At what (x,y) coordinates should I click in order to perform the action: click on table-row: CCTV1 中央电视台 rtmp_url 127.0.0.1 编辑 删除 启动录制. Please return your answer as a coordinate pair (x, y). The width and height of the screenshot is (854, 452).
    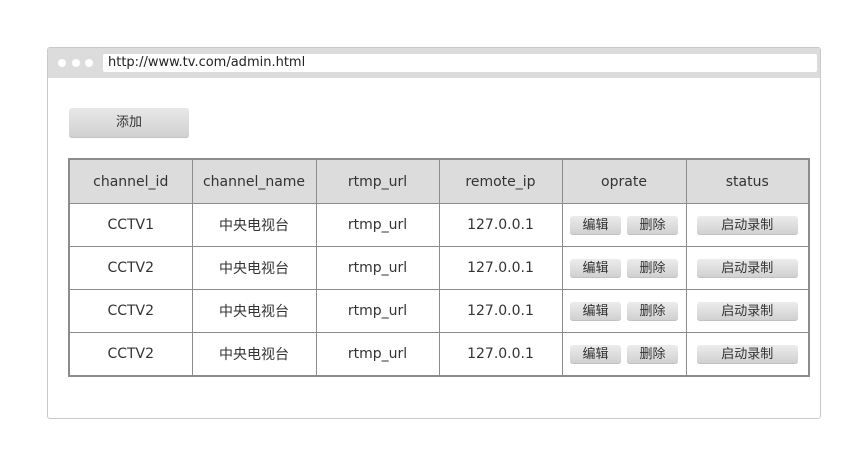
    Looking at the image, I should click on (439, 225).